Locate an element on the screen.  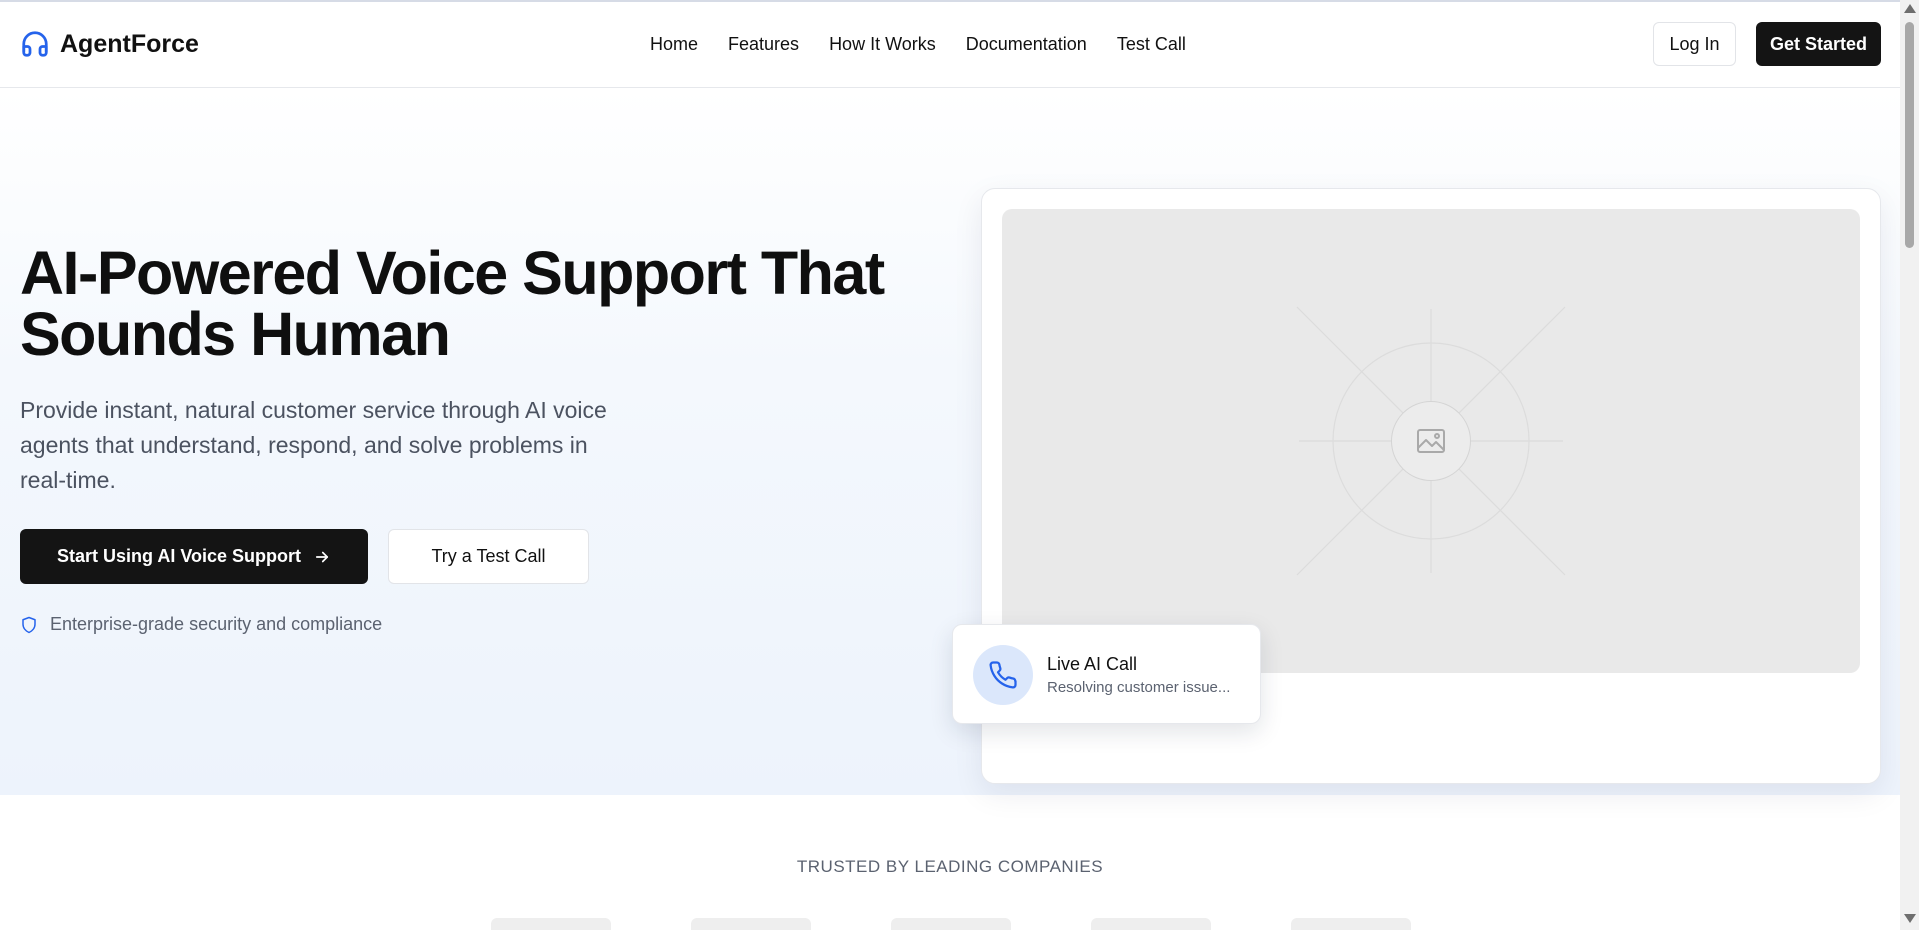
start-voice-support-button: Start Using AI Voice Support is located at coordinates (194, 556).